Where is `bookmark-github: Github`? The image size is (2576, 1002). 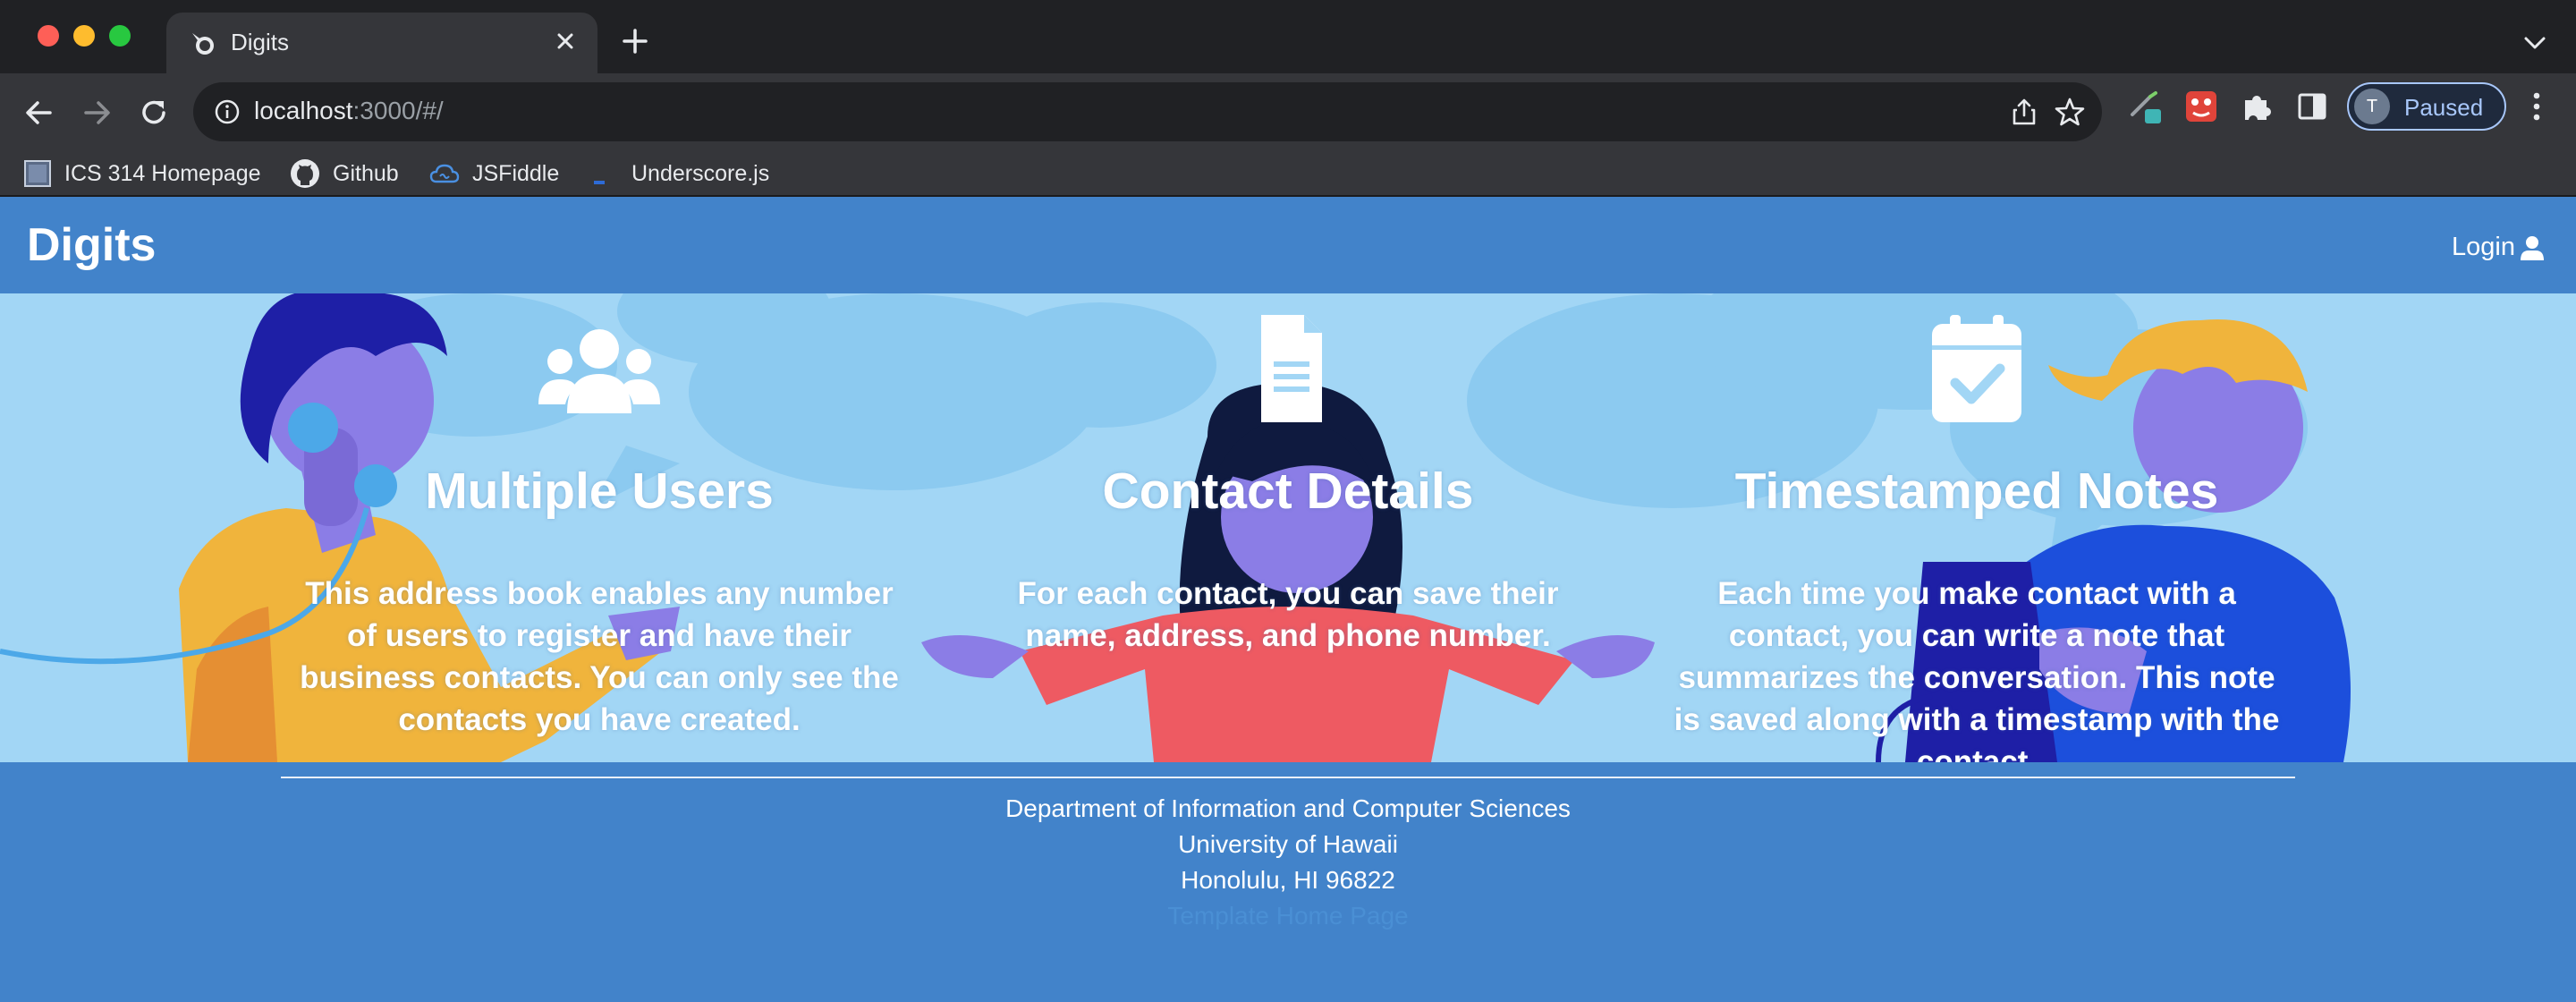
bookmark-github: Github is located at coordinates (344, 173).